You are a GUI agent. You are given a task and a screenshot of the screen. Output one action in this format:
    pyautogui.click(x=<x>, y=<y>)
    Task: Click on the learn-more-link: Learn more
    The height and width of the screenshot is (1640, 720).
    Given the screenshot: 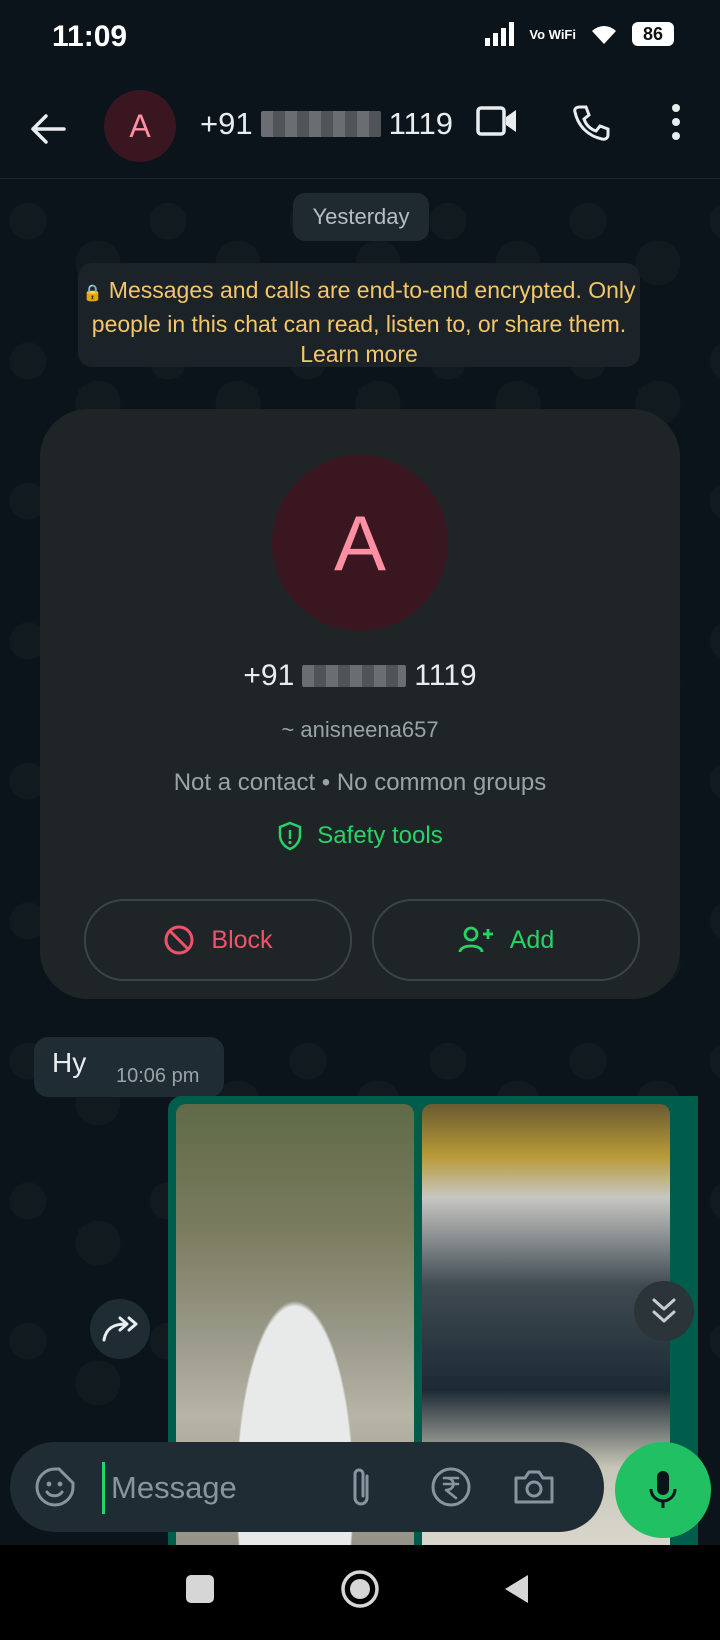 What is the action you would take?
    pyautogui.click(x=359, y=354)
    